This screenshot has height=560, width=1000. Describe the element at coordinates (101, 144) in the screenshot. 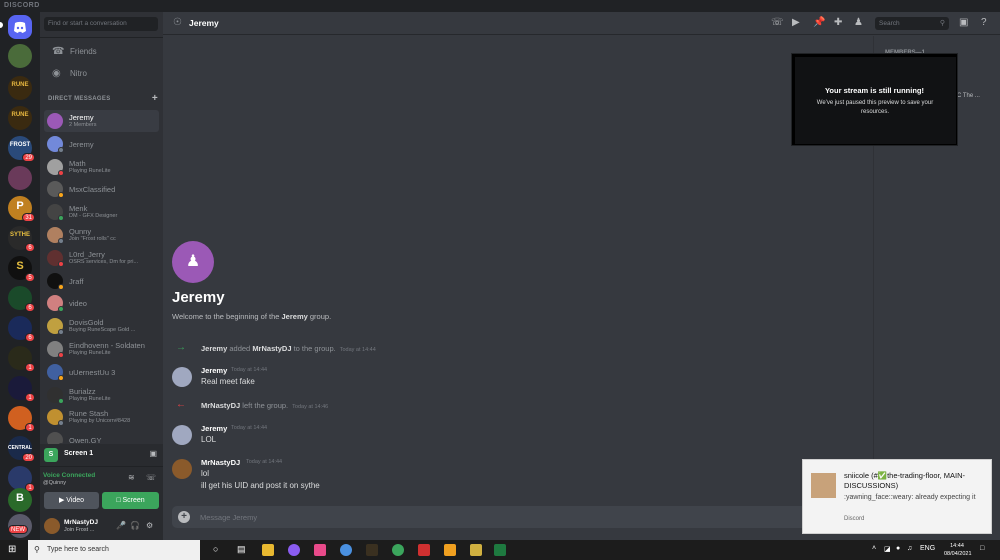

I see `dm-item: Jeremy` at that location.